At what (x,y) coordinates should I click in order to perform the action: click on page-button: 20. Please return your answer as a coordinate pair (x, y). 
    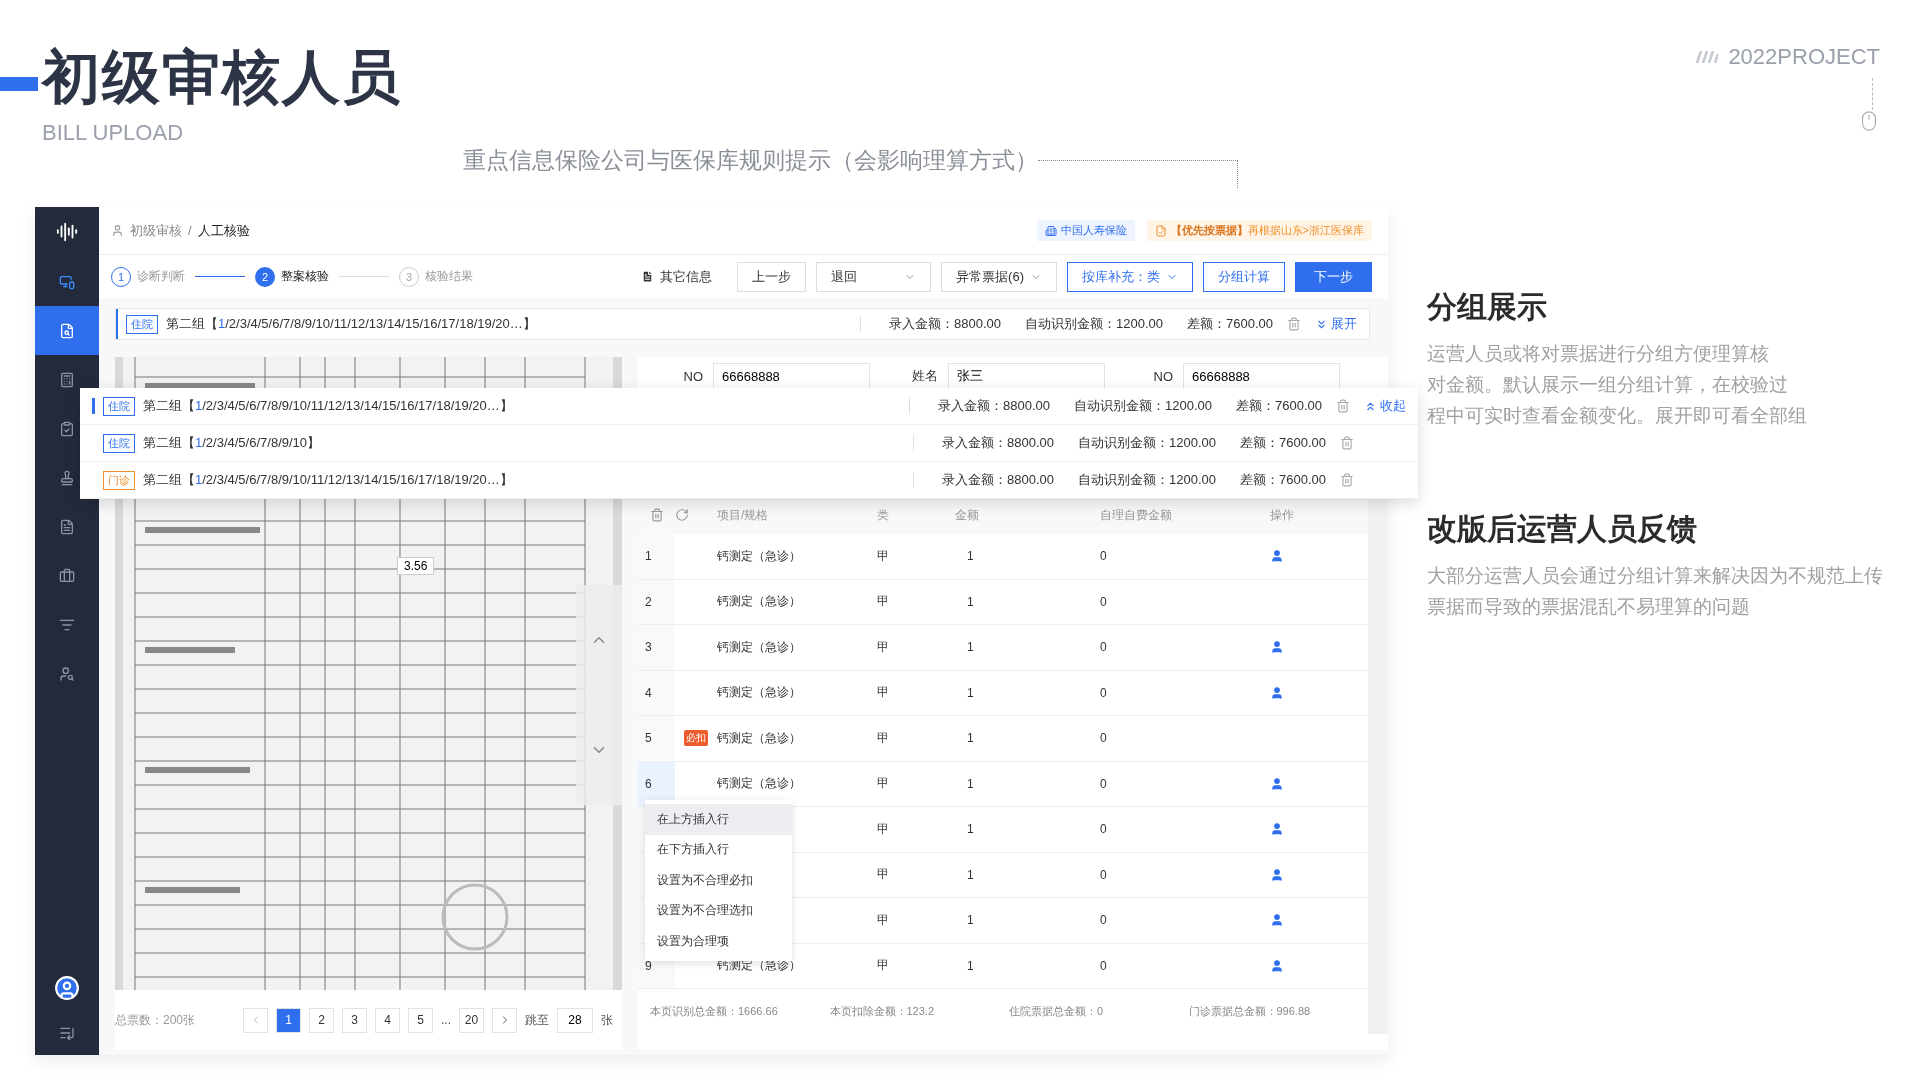
    Looking at the image, I should click on (472, 1020).